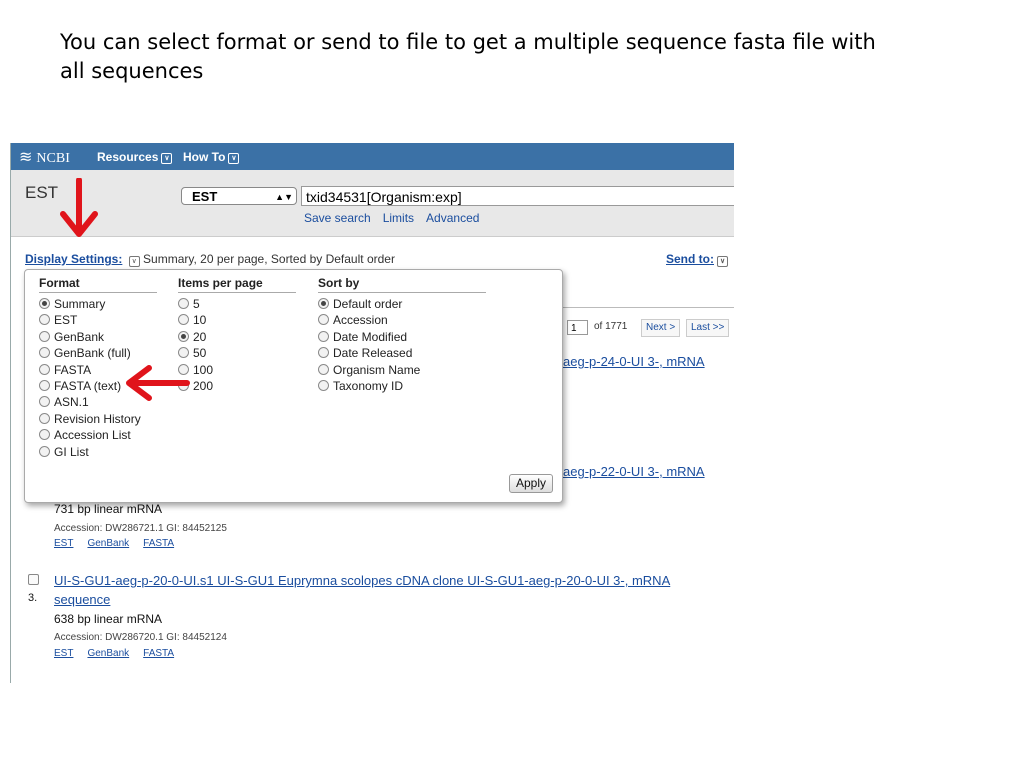 Image resolution: width=1024 pixels, height=768 pixels. Describe the element at coordinates (452, 218) in the screenshot. I see `advanced-link: Advanced` at that location.